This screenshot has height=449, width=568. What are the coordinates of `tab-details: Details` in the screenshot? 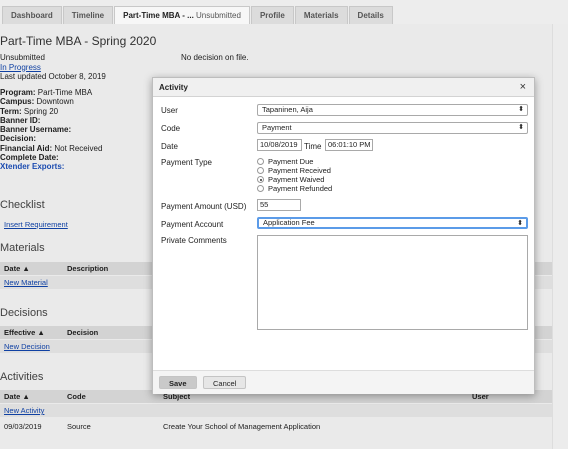 It's located at (370, 15).